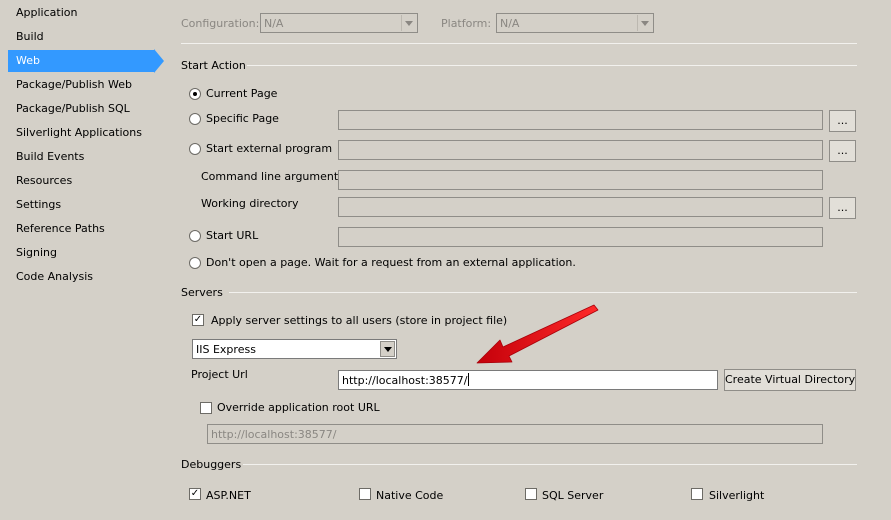 This screenshot has height=520, width=891. I want to click on command-line-arguments-input, so click(580, 180).